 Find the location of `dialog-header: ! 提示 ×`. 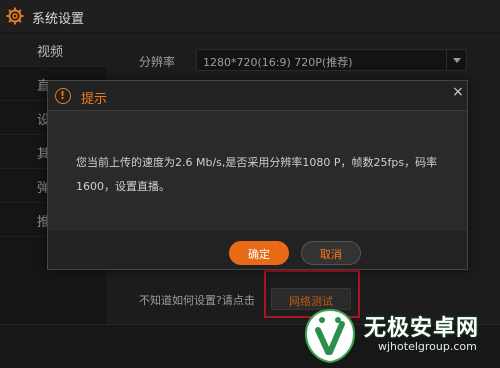

dialog-header: ! 提示 × is located at coordinates (257, 96).